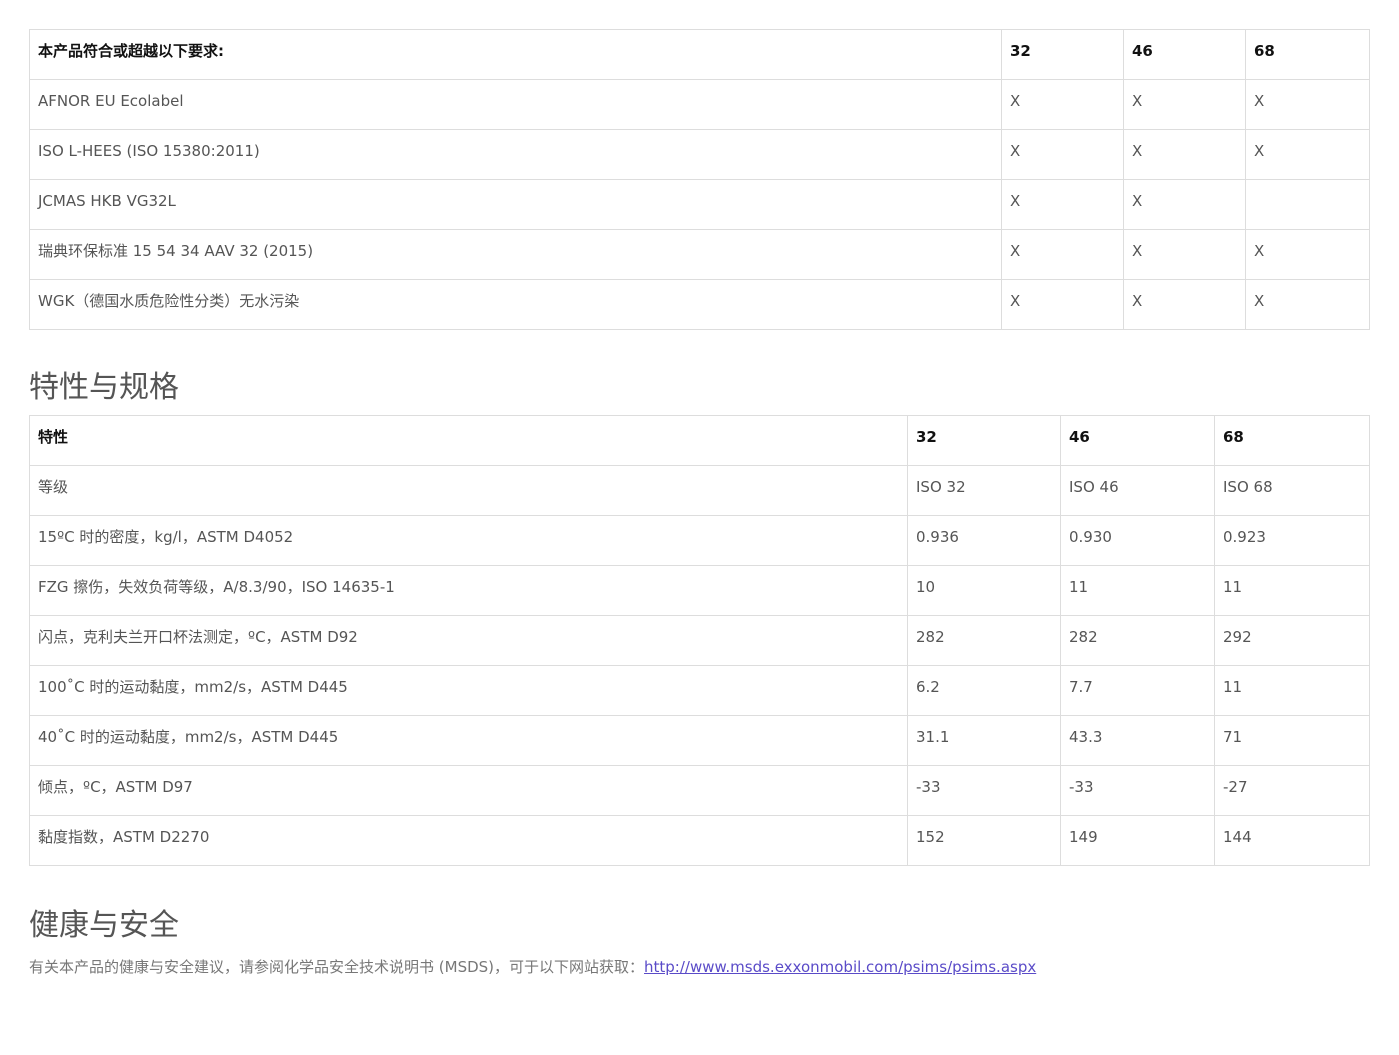  I want to click on table-row: 等级 ISO 32 ISO 46 ISO 68, so click(699, 490).